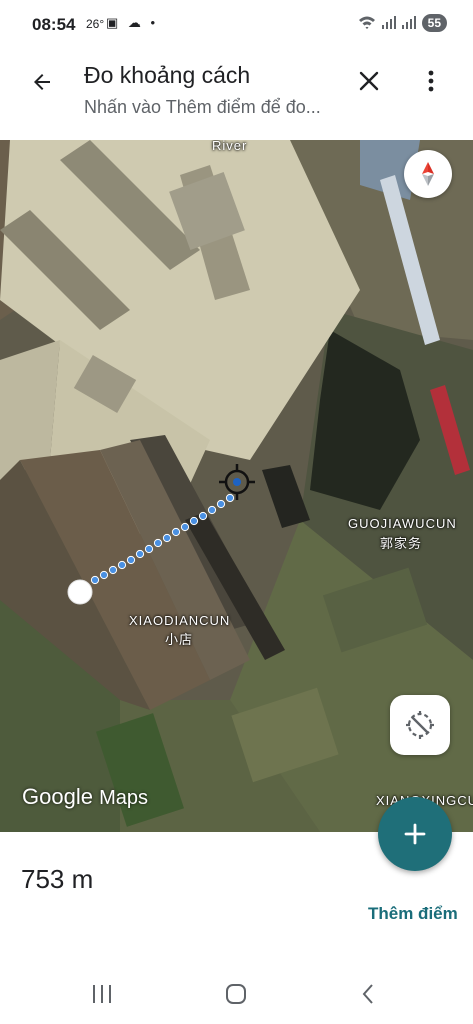 The height and width of the screenshot is (1024, 473). Describe the element at coordinates (402, 523) in the screenshot. I see `map-label-guojiawucun: GUOJIAWUCUN` at that location.